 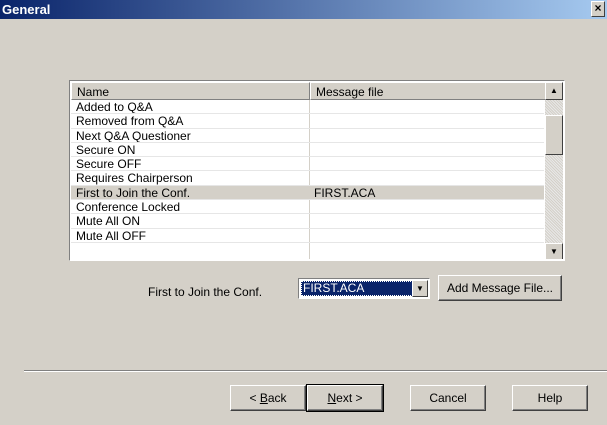 What do you see at coordinates (550, 398) in the screenshot?
I see `help-button: Help` at bounding box center [550, 398].